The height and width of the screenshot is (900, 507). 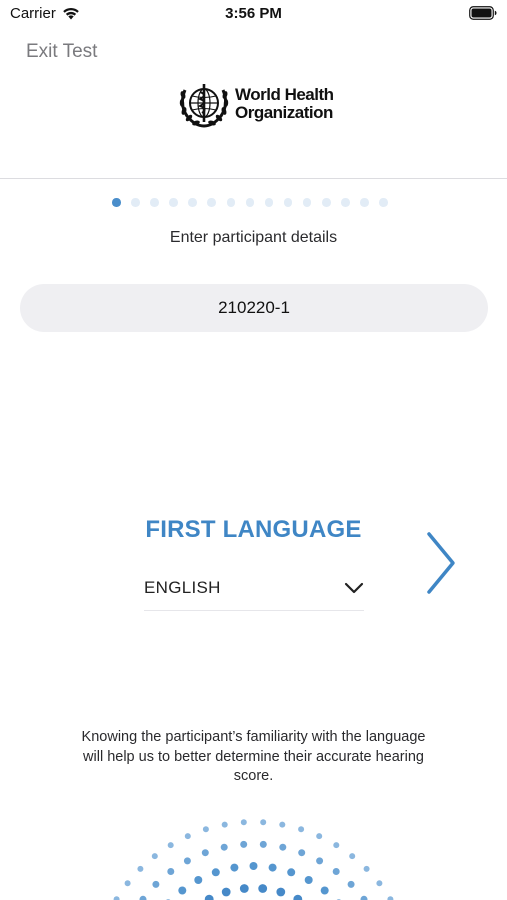 I want to click on exit-test-button: Exit Test, so click(x=61, y=52).